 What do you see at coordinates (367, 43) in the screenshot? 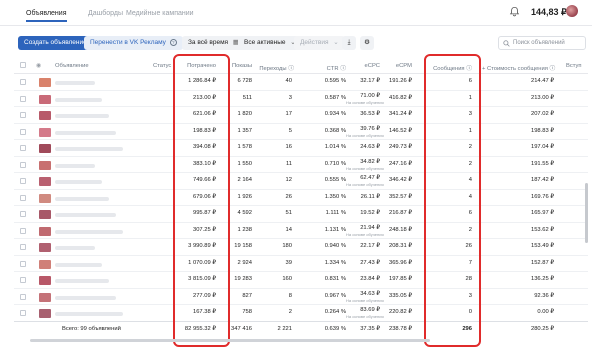
I see `gear-icon: ⚙` at bounding box center [367, 43].